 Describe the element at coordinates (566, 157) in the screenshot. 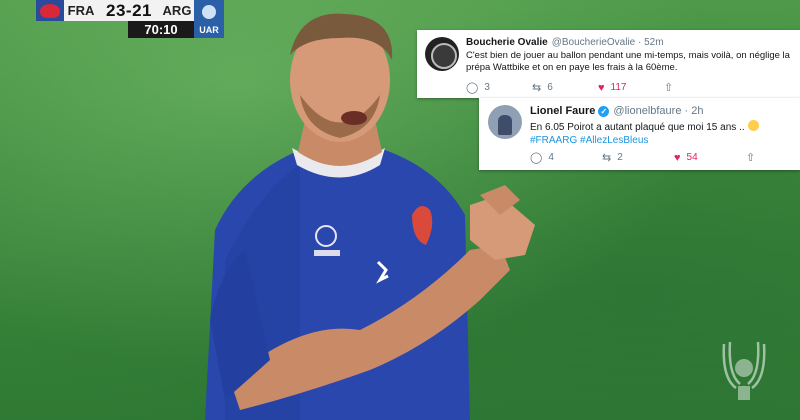

I see `reply-button: ◯ 4` at that location.